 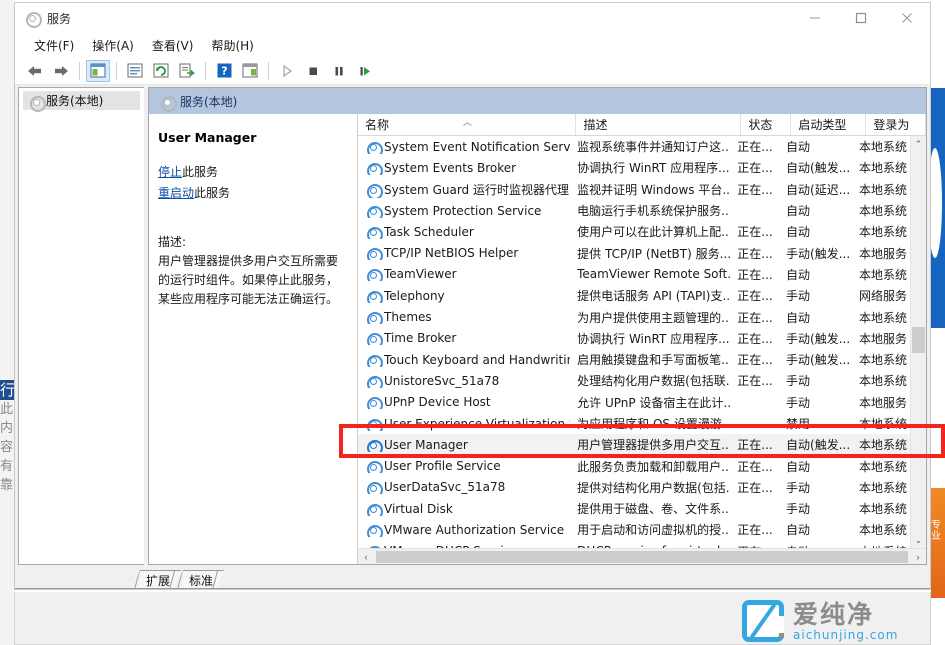 I want to click on cell-service-name: Virtual Disk, so click(x=464, y=509).